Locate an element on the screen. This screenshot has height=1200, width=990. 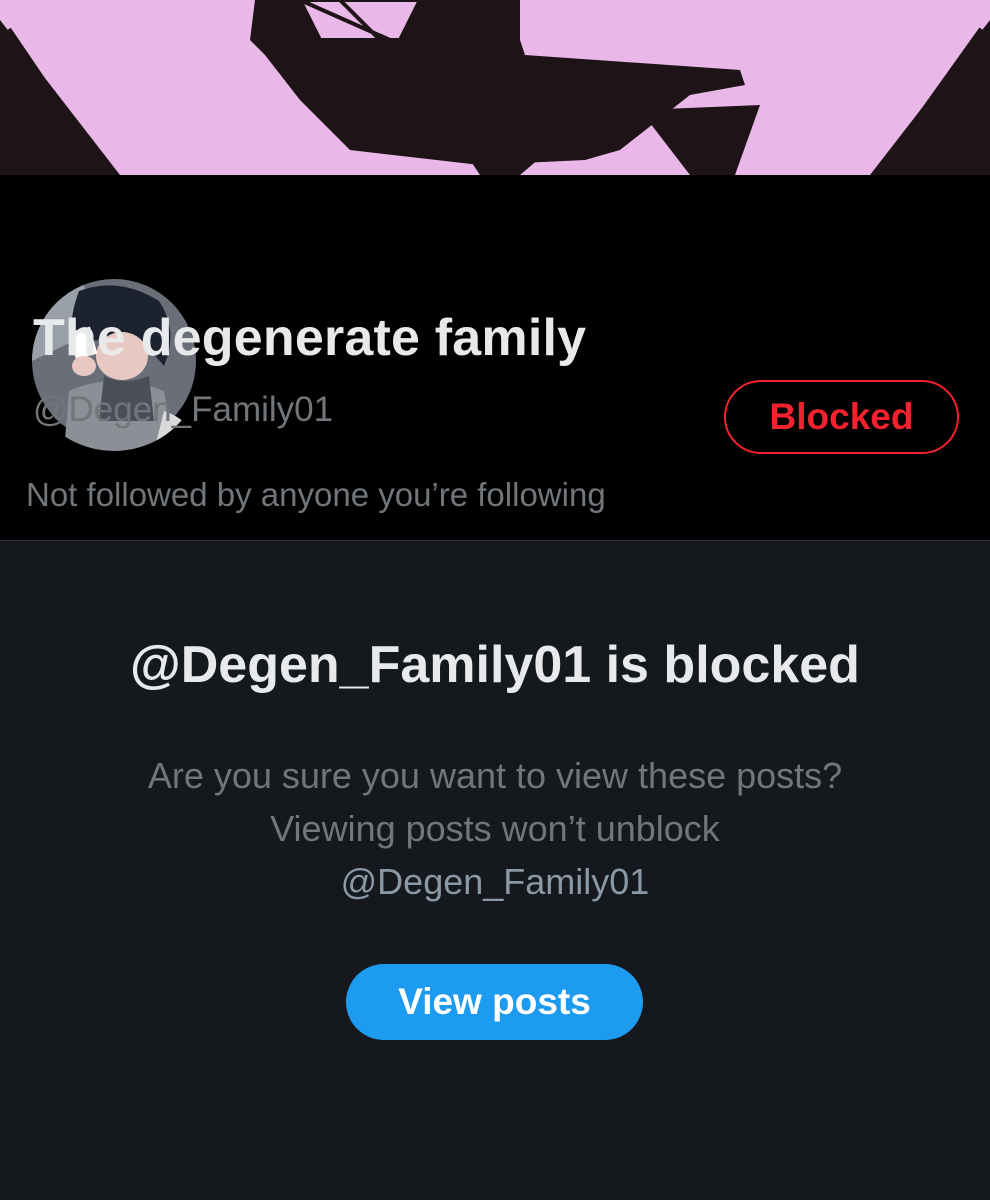
blocked-message-handle: @Degen_Family01 is located at coordinates (495, 881).